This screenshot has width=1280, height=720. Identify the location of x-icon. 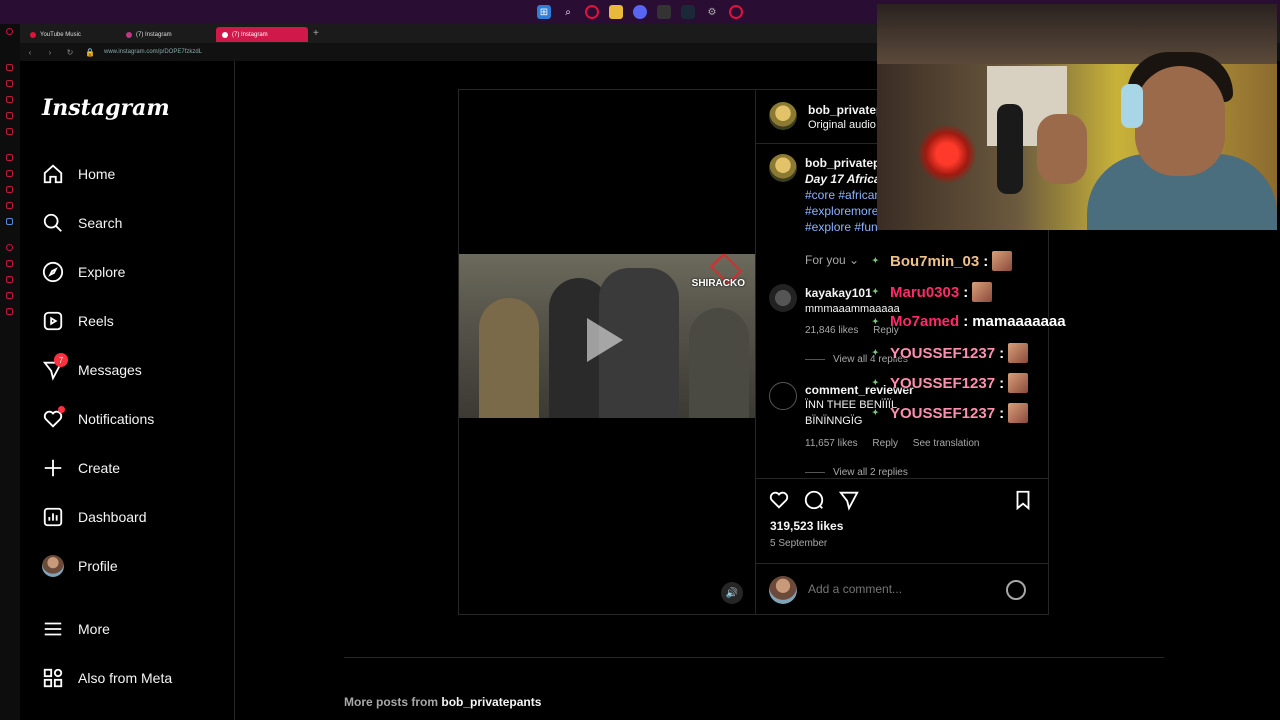
(9, 205).